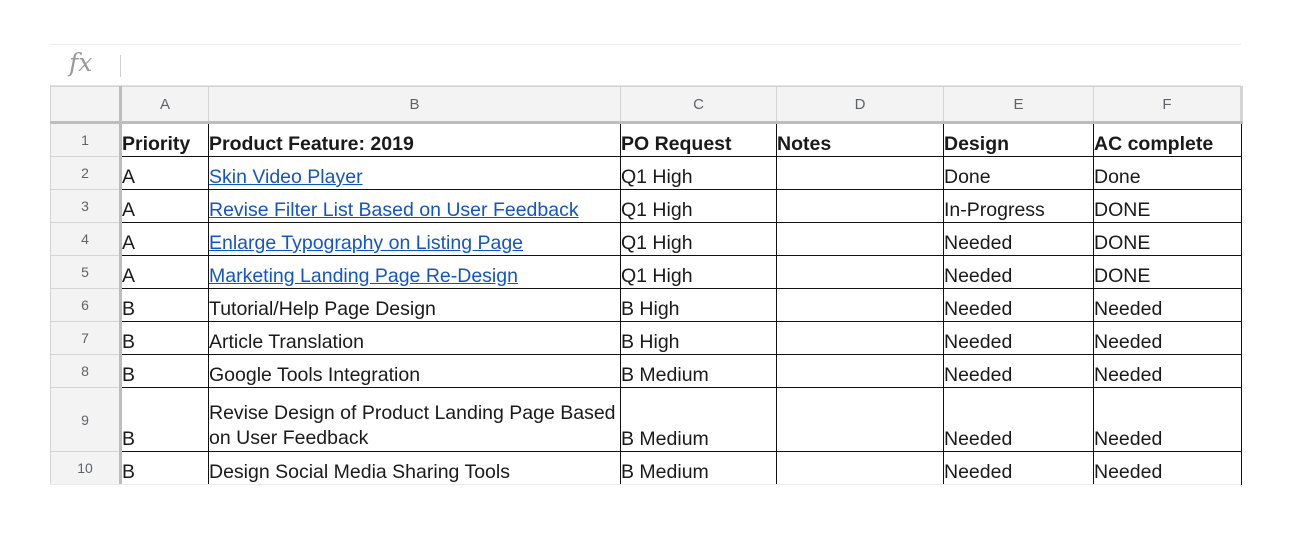 This screenshot has width=1300, height=544. Describe the element at coordinates (860, 139) in the screenshot. I see `cell-notes: Notes` at that location.